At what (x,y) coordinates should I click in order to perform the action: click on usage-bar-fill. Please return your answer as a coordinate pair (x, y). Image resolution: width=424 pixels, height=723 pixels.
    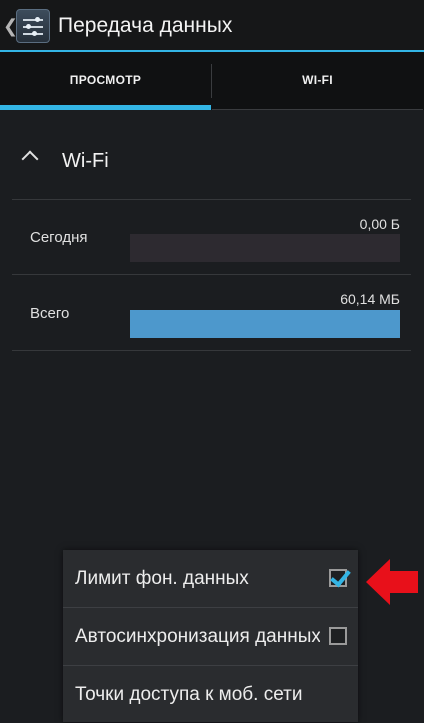
    Looking at the image, I should click on (265, 324).